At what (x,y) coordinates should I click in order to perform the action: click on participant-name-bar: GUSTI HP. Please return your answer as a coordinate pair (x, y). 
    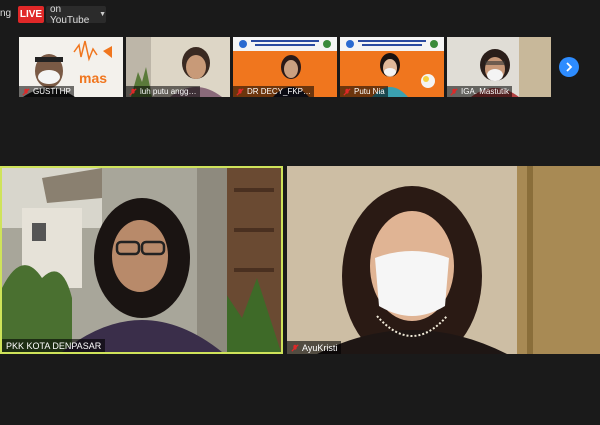
    Looking at the image, I should click on (46, 91).